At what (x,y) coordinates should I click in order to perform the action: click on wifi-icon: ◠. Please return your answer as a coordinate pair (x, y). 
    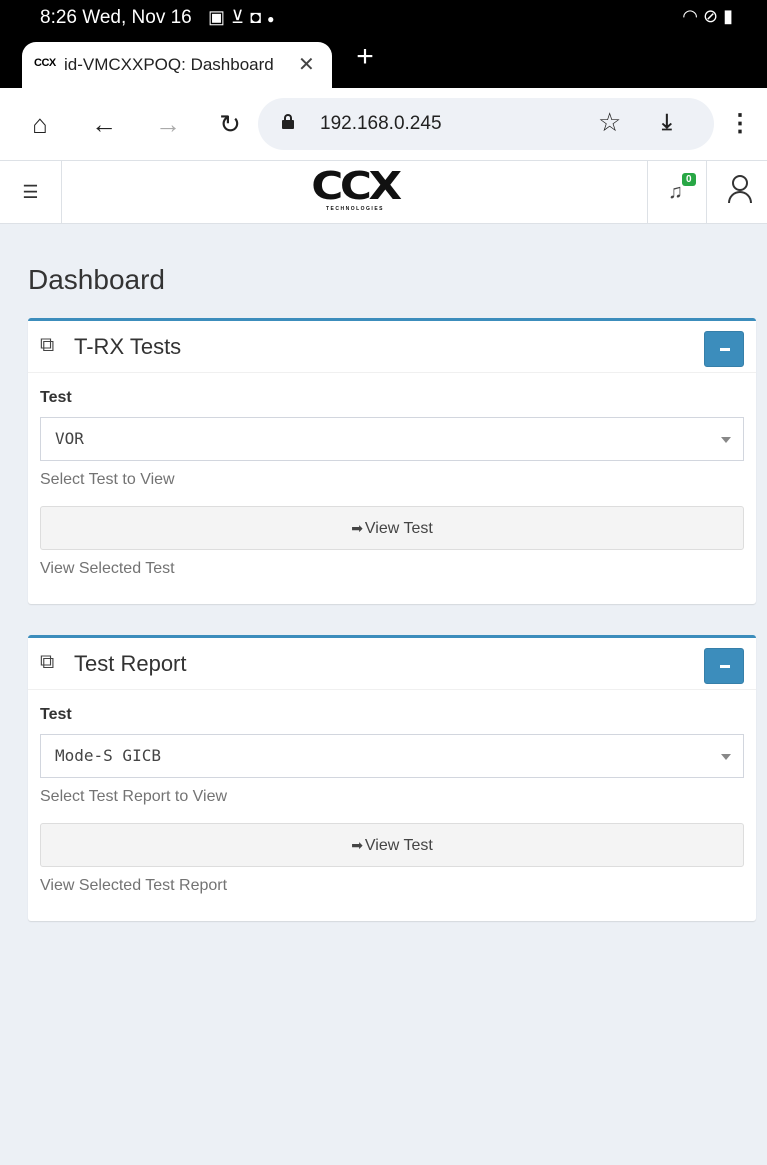
    Looking at the image, I should click on (690, 16).